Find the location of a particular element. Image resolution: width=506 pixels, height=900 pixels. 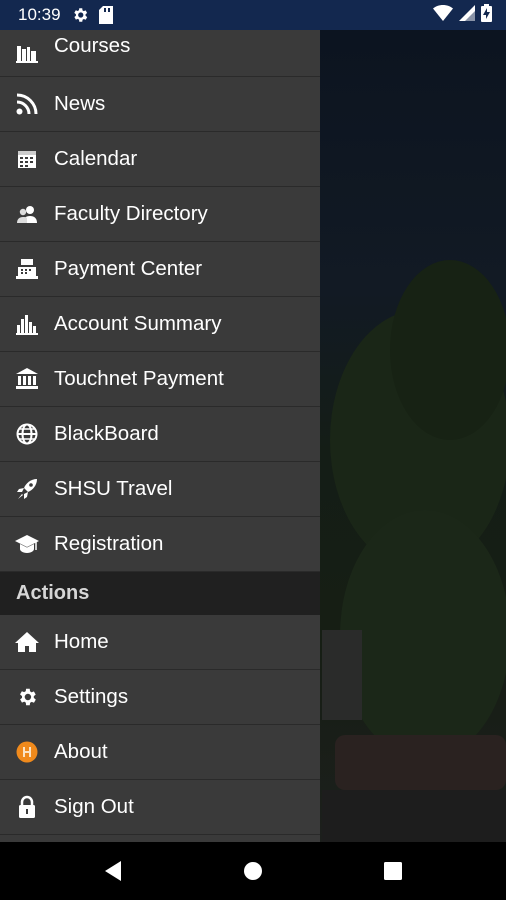

hedge-shape is located at coordinates (420, 762).